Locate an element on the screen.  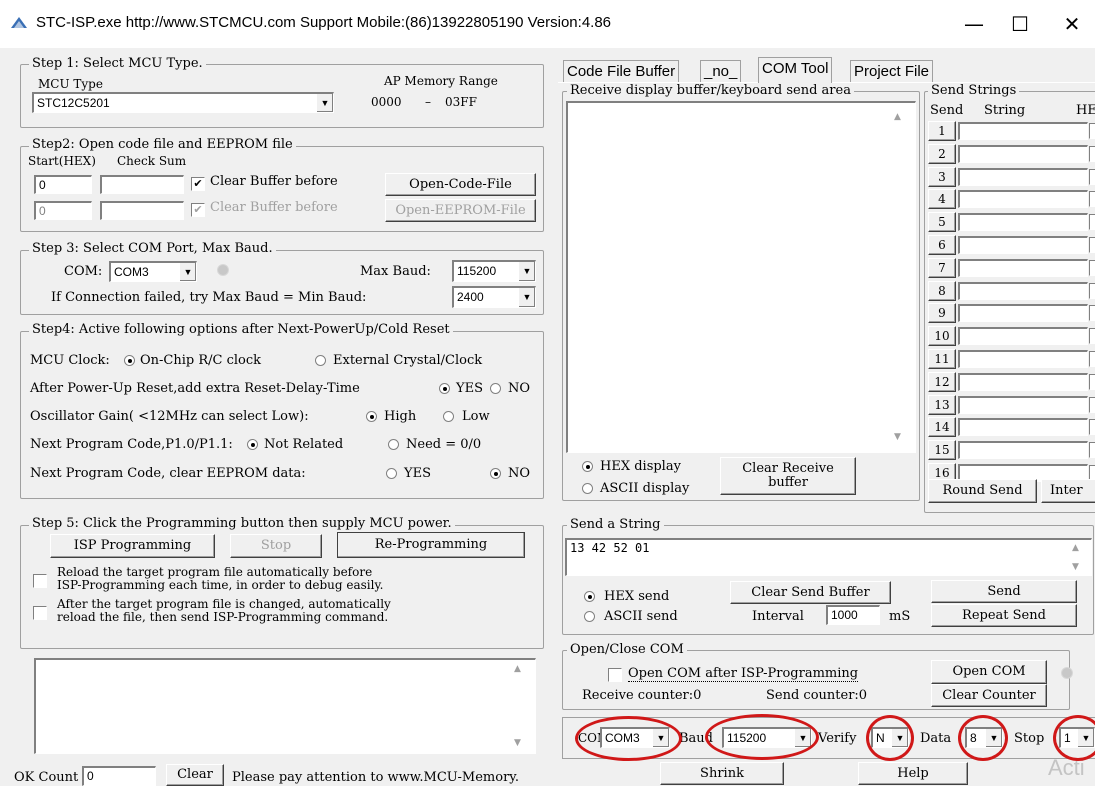
clear-eeprom-no-radio is located at coordinates (495, 473).